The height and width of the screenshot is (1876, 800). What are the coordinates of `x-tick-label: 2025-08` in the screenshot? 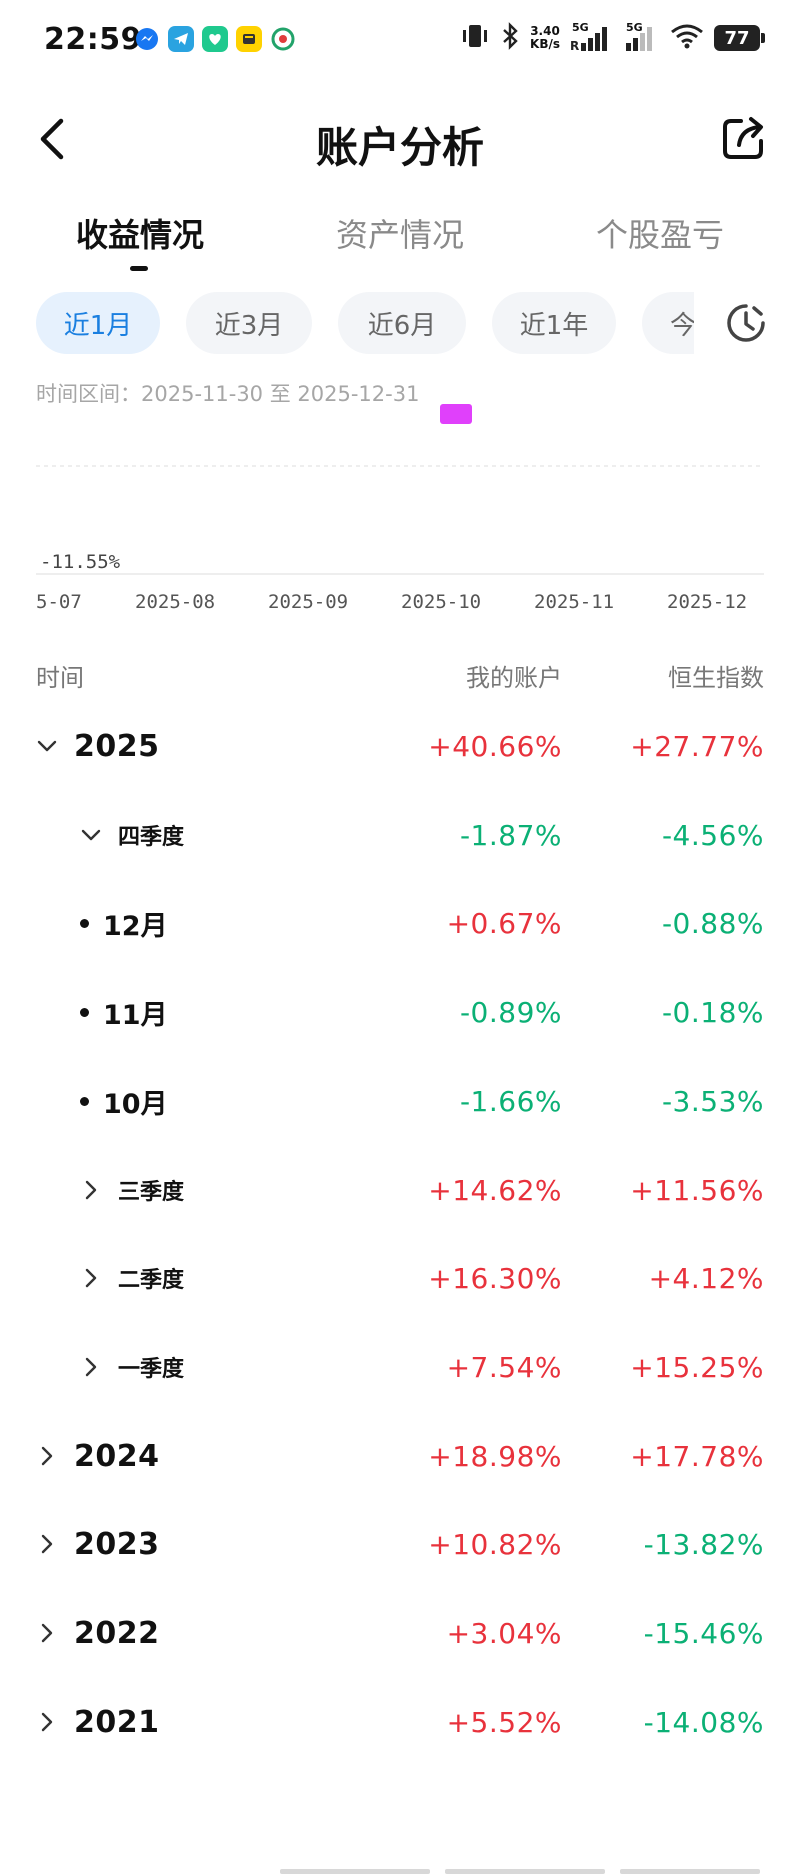 It's located at (175, 602).